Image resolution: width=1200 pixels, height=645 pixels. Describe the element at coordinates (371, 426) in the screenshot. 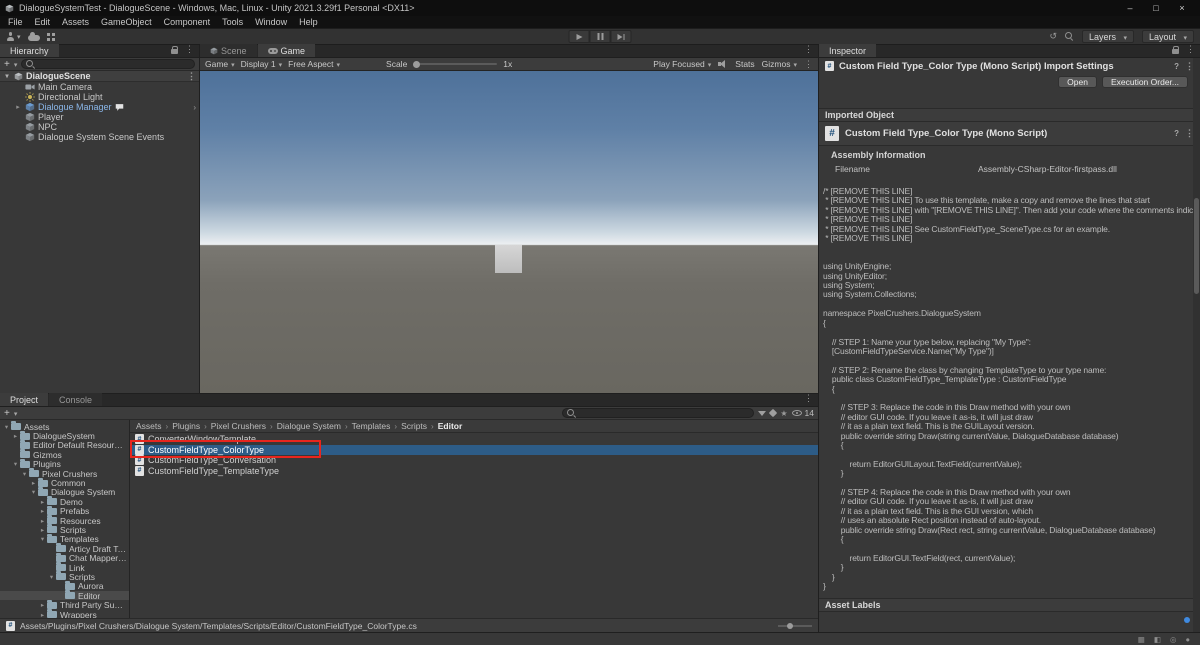

I see `breadcrumb-segment: Templates` at that location.